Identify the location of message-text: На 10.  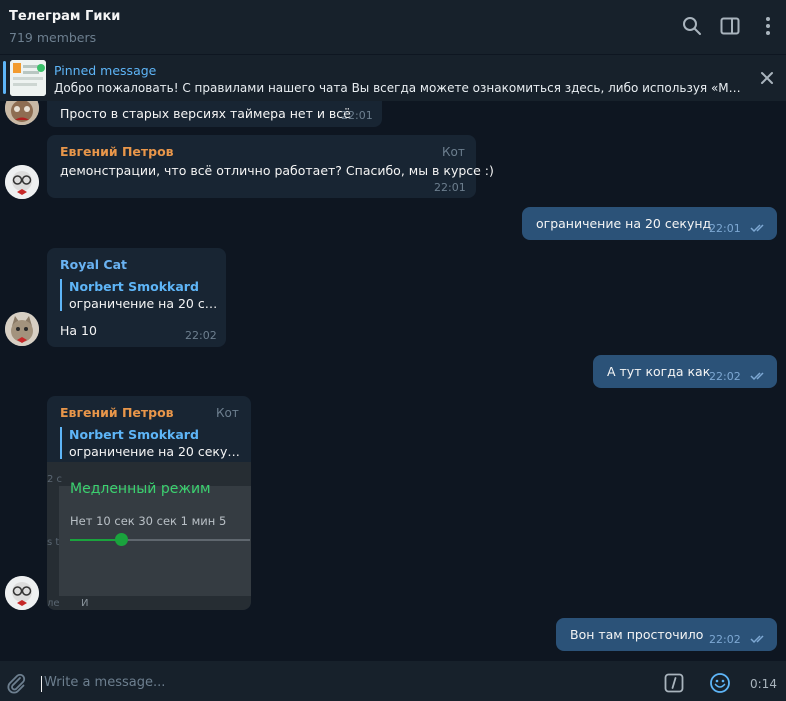
(78, 330).